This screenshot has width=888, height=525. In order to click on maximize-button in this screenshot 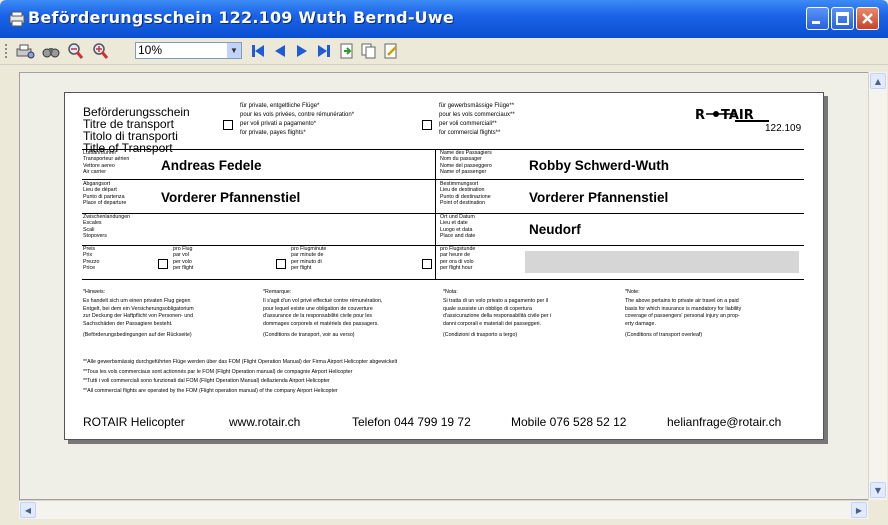, I will do `click(842, 18)`.